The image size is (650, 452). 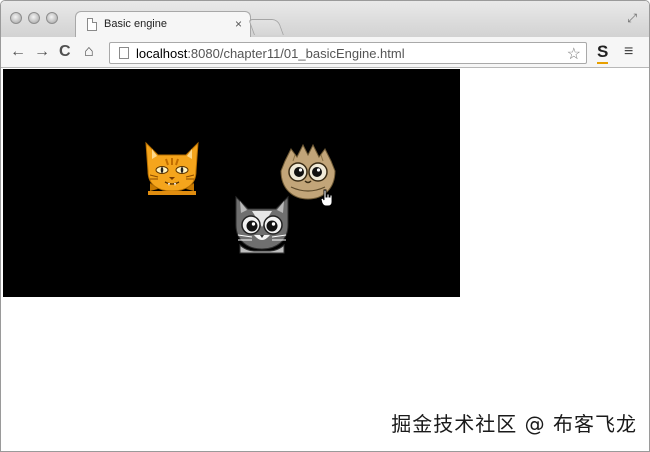 What do you see at coordinates (34, 18) in the screenshot?
I see `minimize-window-icon` at bounding box center [34, 18].